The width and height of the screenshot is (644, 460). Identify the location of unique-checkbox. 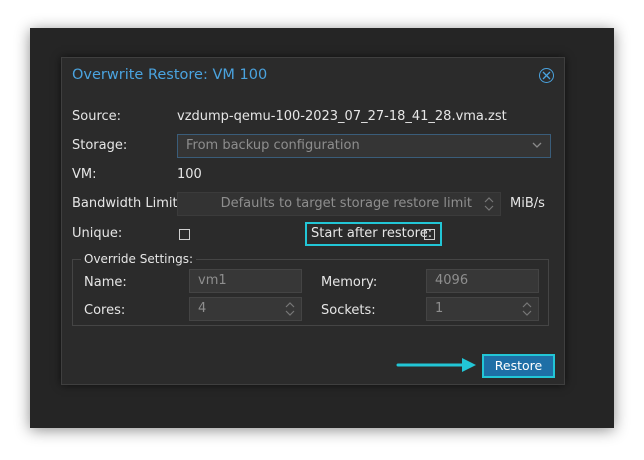
(184, 234).